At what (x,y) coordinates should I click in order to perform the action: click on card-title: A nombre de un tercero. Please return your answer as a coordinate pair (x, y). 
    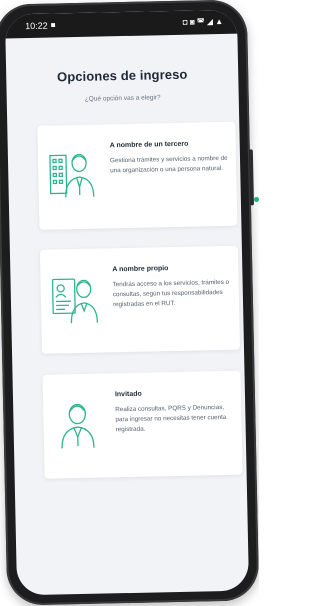
    Looking at the image, I should click on (149, 145).